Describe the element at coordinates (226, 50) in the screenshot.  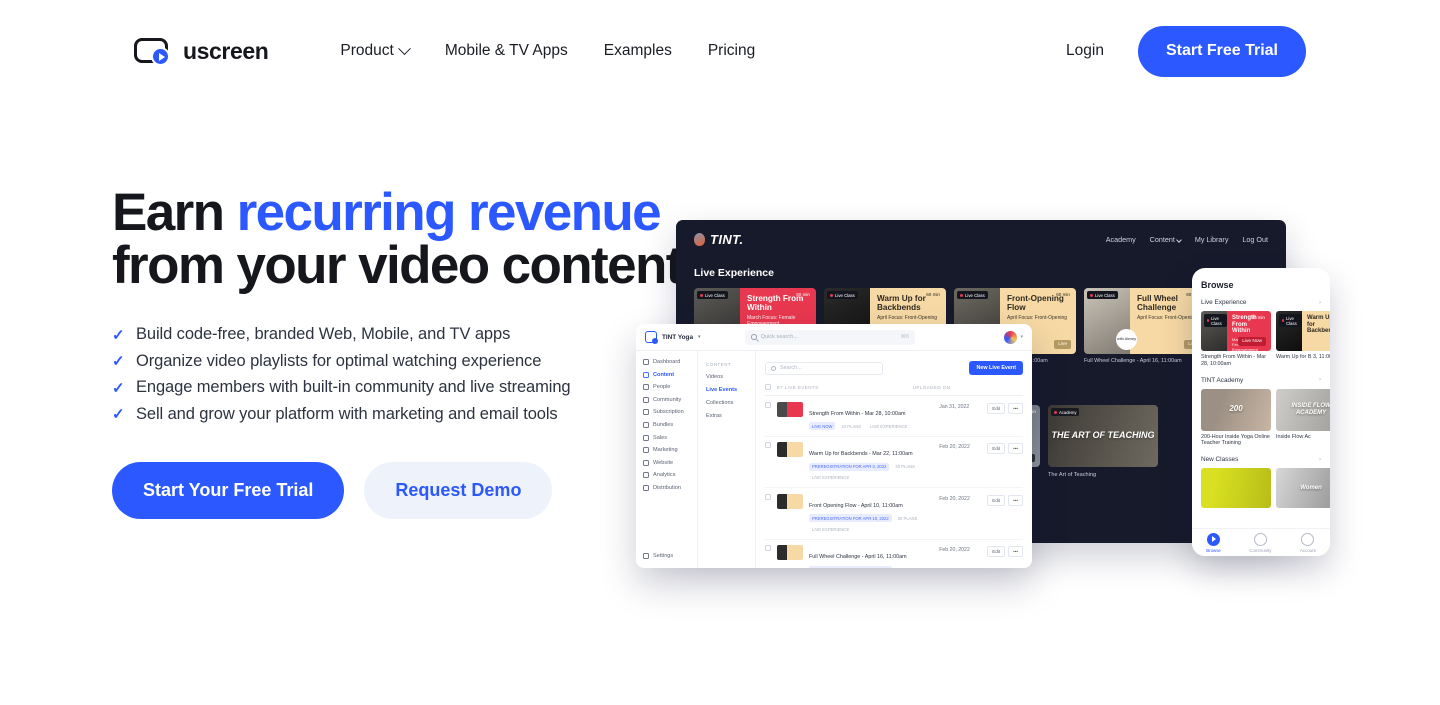
I see `brand-name: uscreen` at that location.